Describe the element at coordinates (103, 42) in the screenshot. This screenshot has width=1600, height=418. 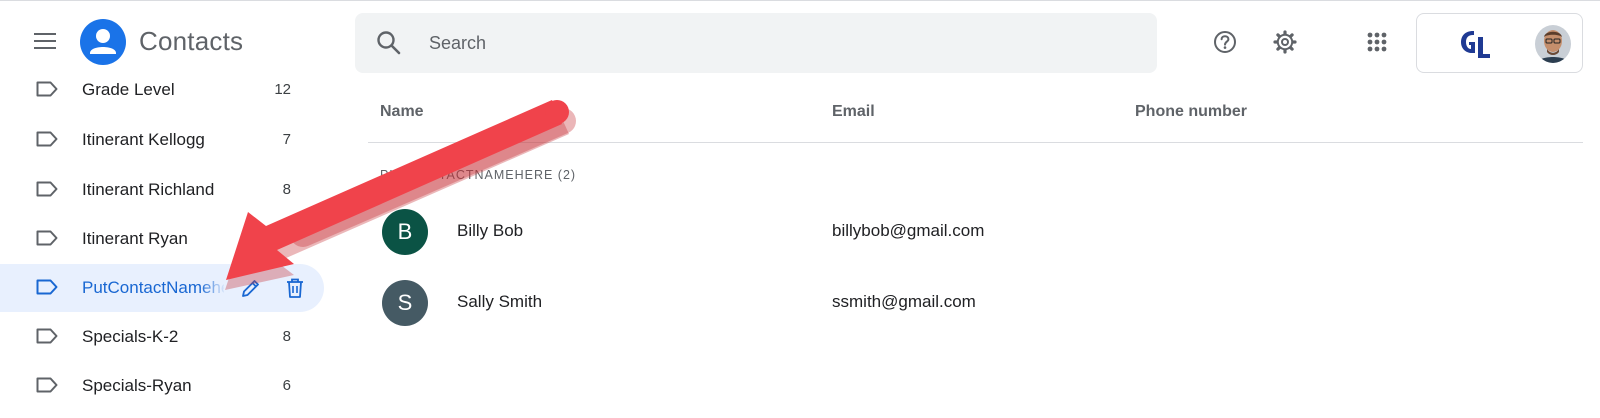
I see `contacts-logo-icon` at that location.